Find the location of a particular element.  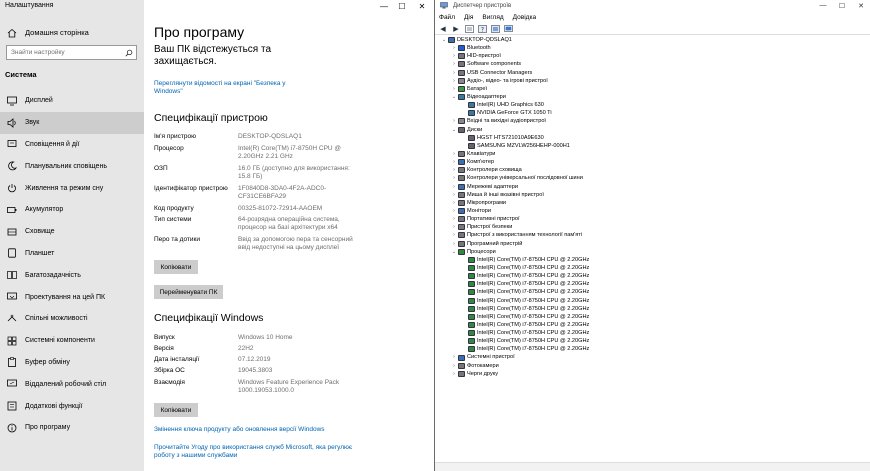

menu-item: Файл is located at coordinates (447, 17).